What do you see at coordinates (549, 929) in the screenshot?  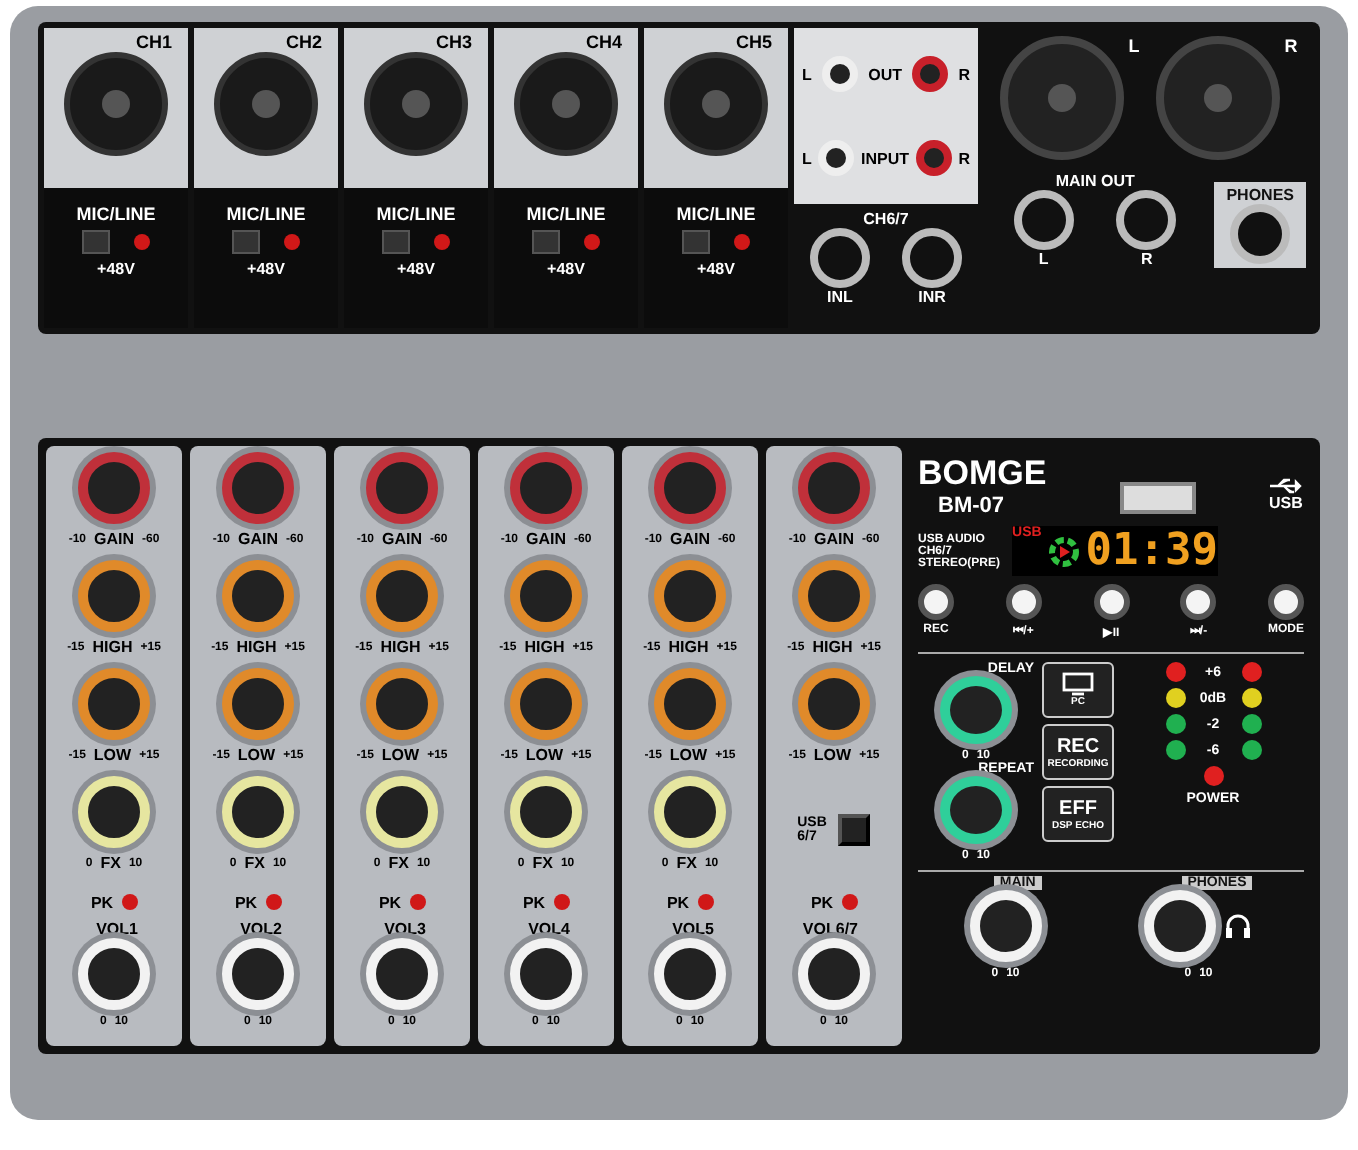 I see `volume-label: VOL4` at bounding box center [549, 929].